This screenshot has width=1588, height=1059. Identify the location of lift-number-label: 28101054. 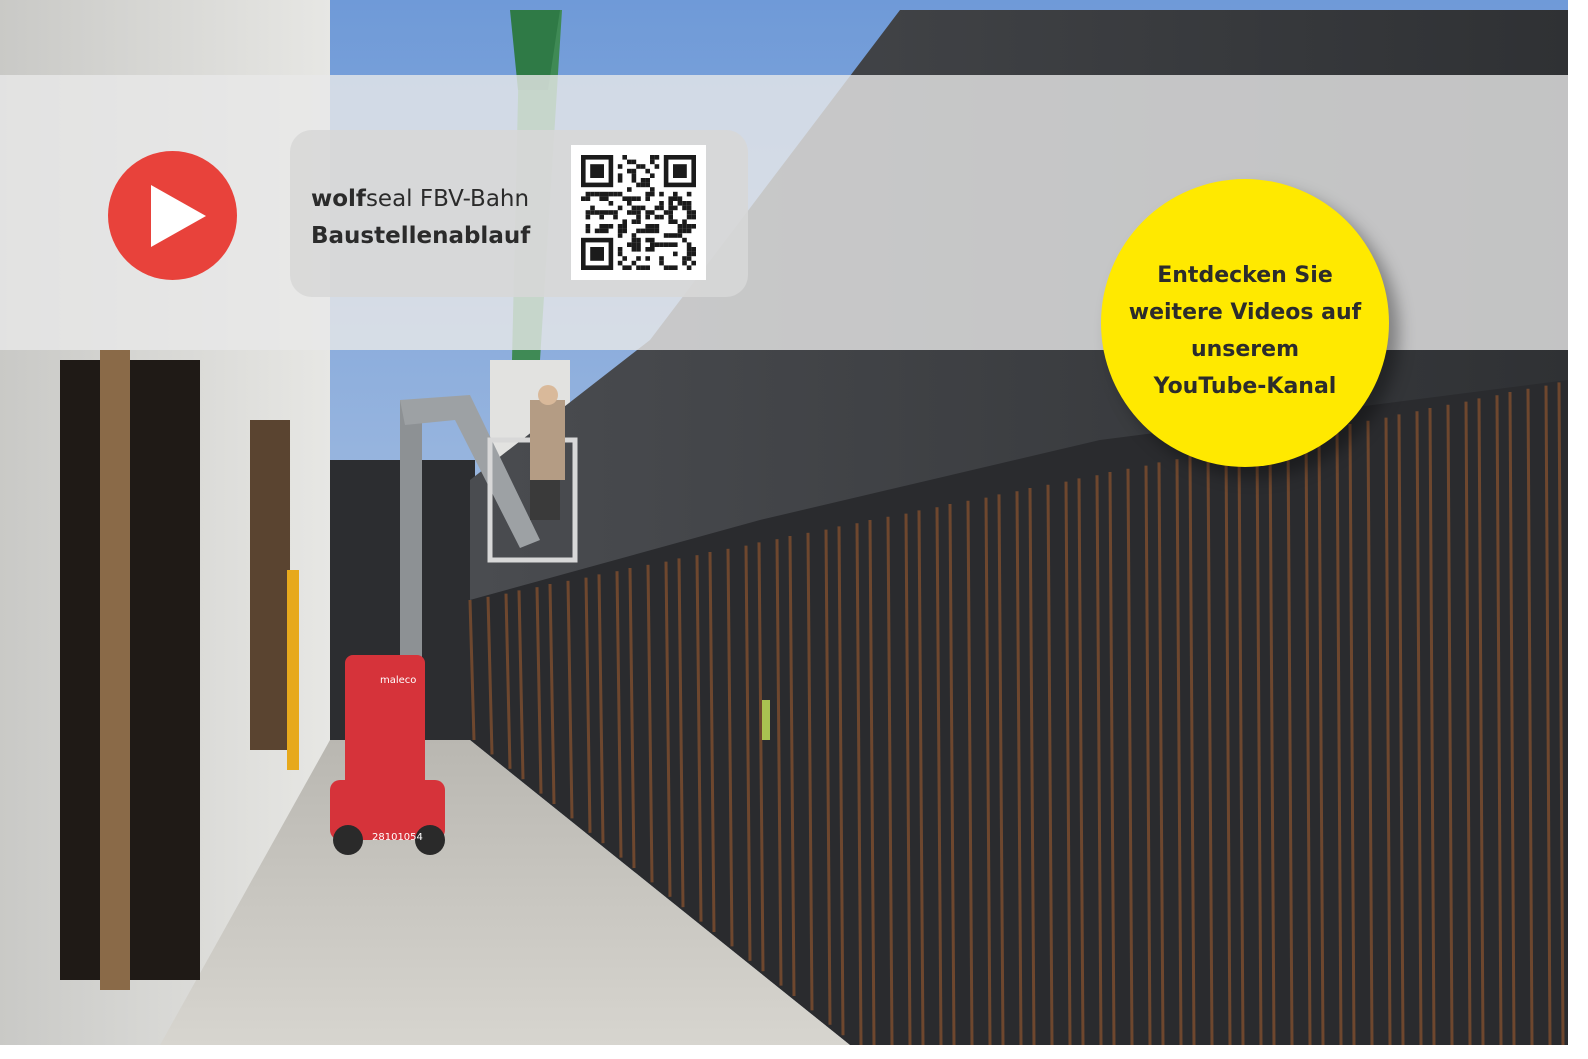
(397, 837).